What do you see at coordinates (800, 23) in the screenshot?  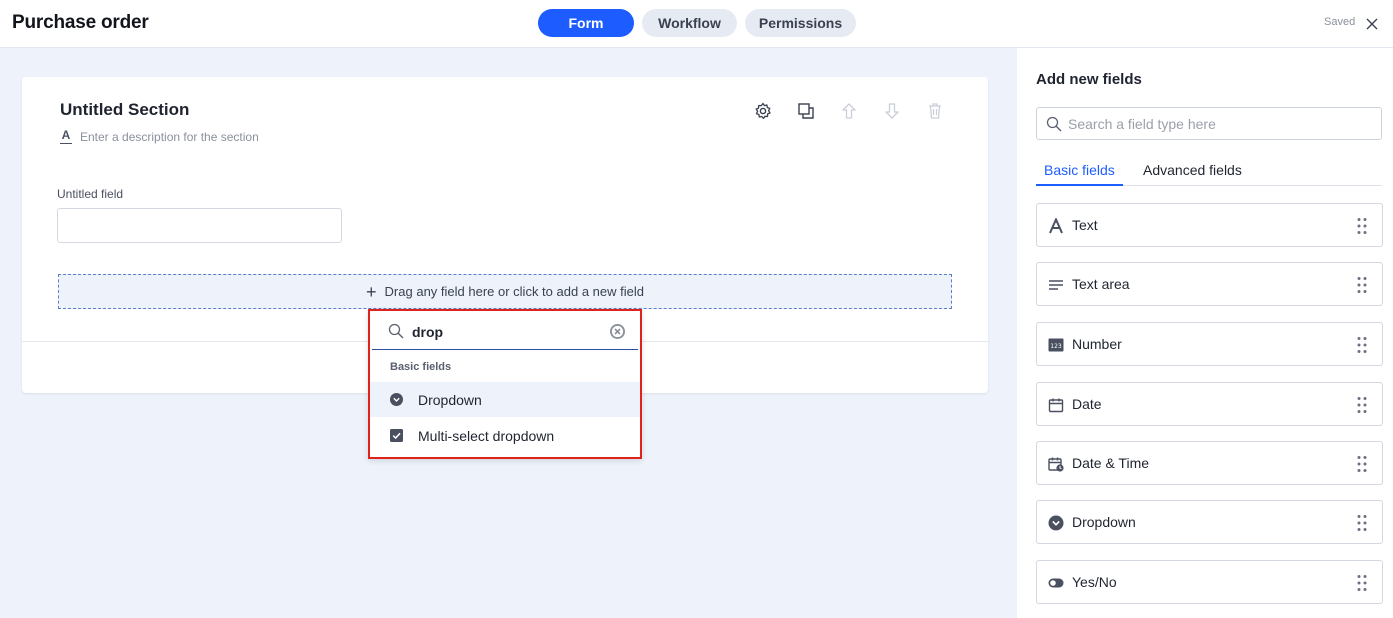 I see `tab-permissions: Permissions` at bounding box center [800, 23].